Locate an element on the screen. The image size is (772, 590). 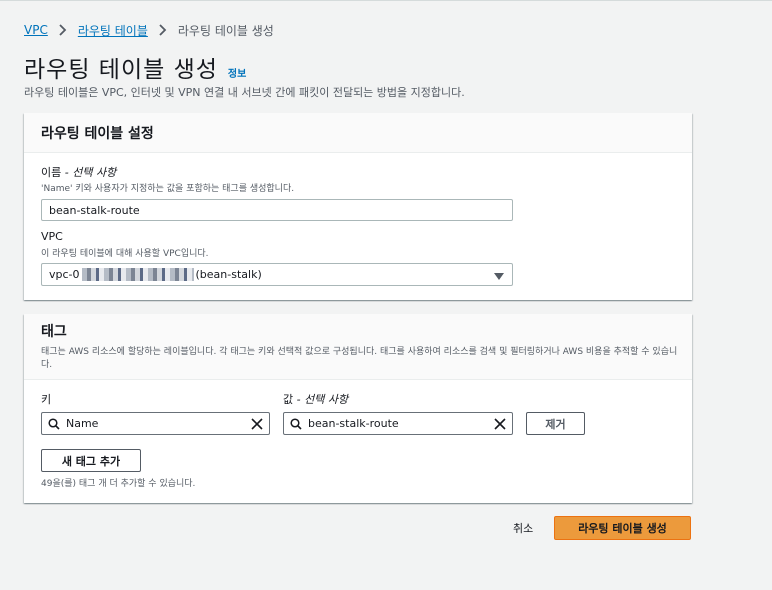
tag-key-input: Name is located at coordinates (155, 423).